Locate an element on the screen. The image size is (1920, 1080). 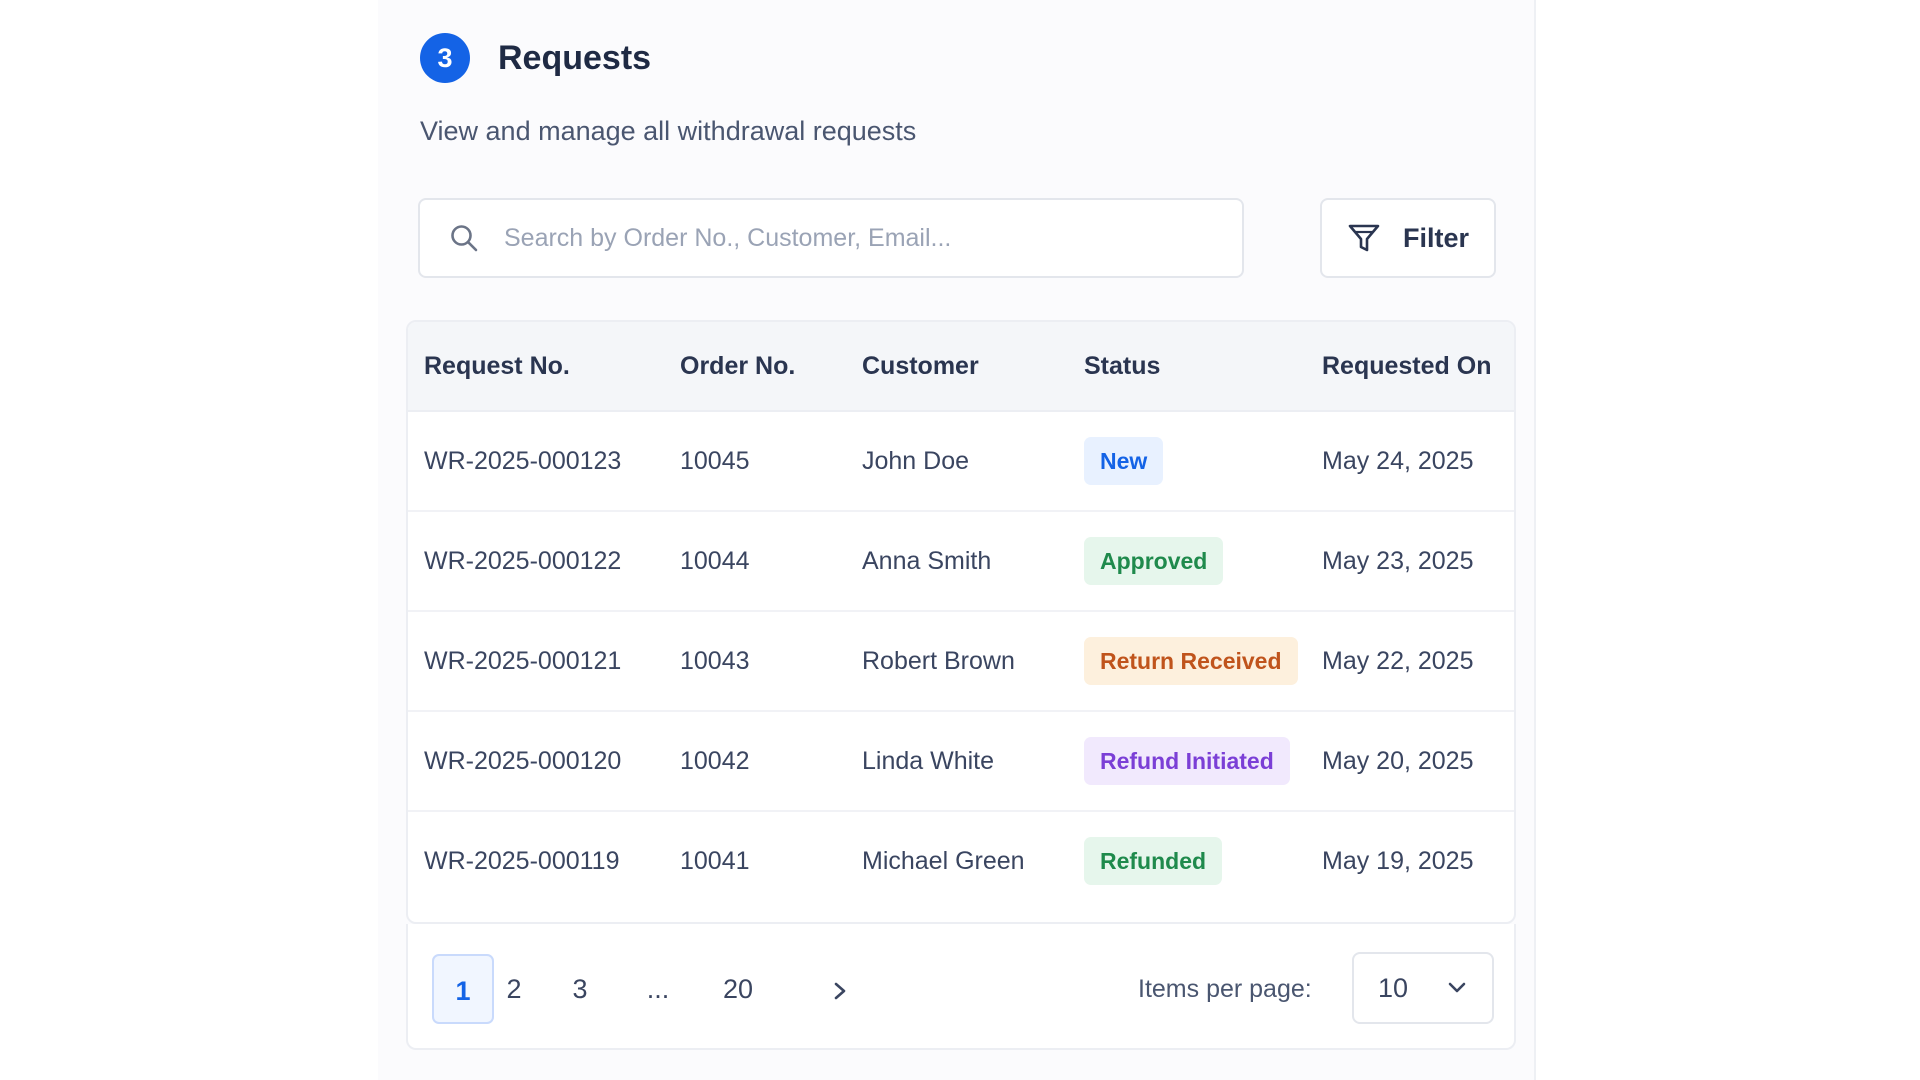
filter-label: Filter is located at coordinates (1435, 237).